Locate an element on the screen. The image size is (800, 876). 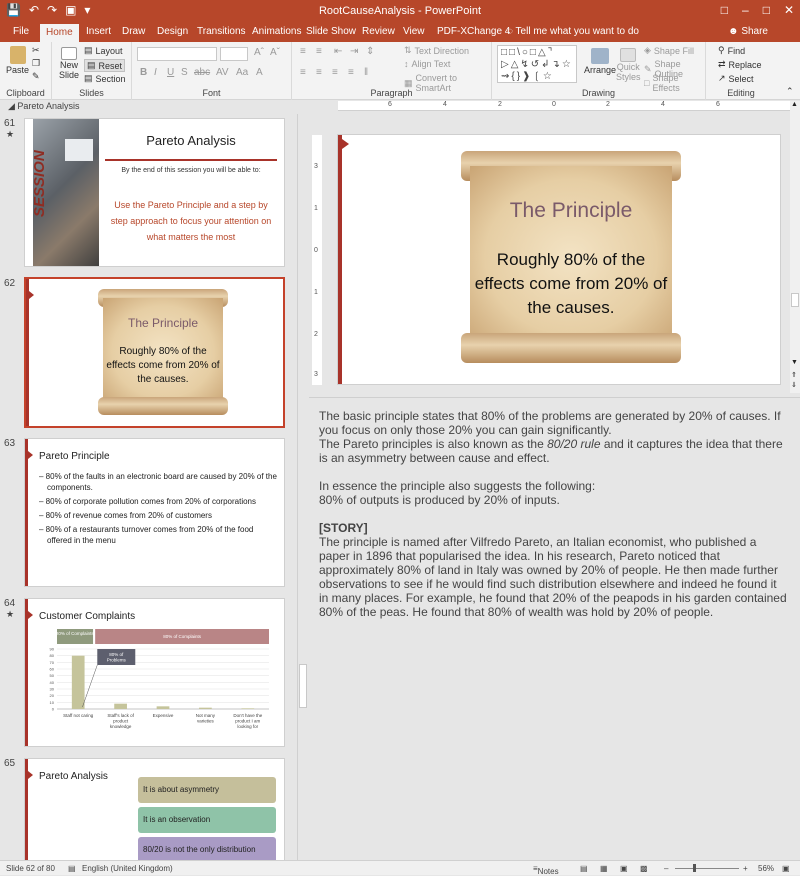
decrease-indent-icon: ⇤ is located at coordinates (338, 51).